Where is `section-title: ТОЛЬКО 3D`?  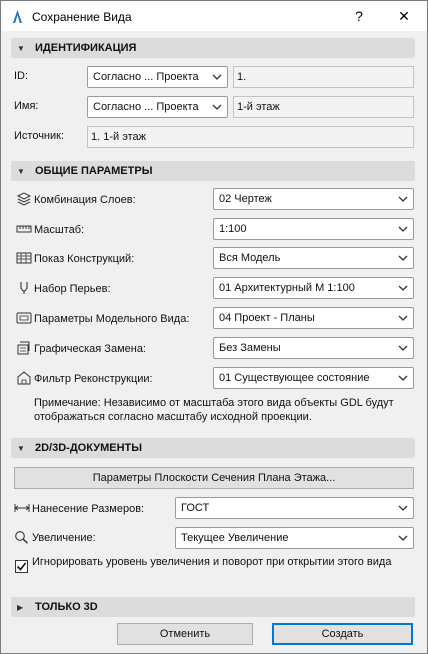 section-title: ТОЛЬКО 3D is located at coordinates (66, 607).